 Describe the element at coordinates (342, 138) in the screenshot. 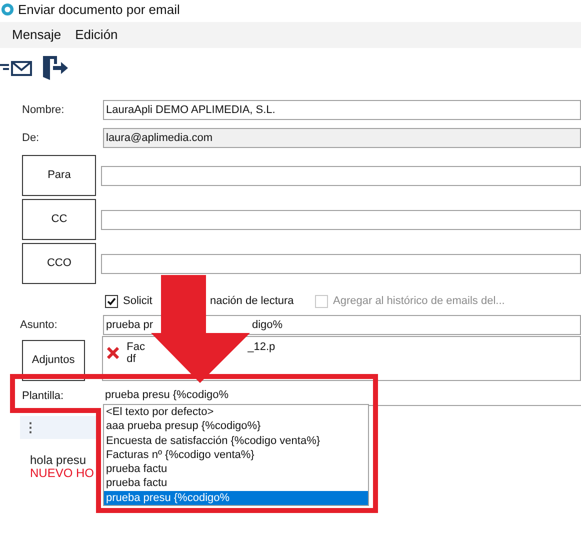

I see `from-field: laura@aplimedia.com` at that location.